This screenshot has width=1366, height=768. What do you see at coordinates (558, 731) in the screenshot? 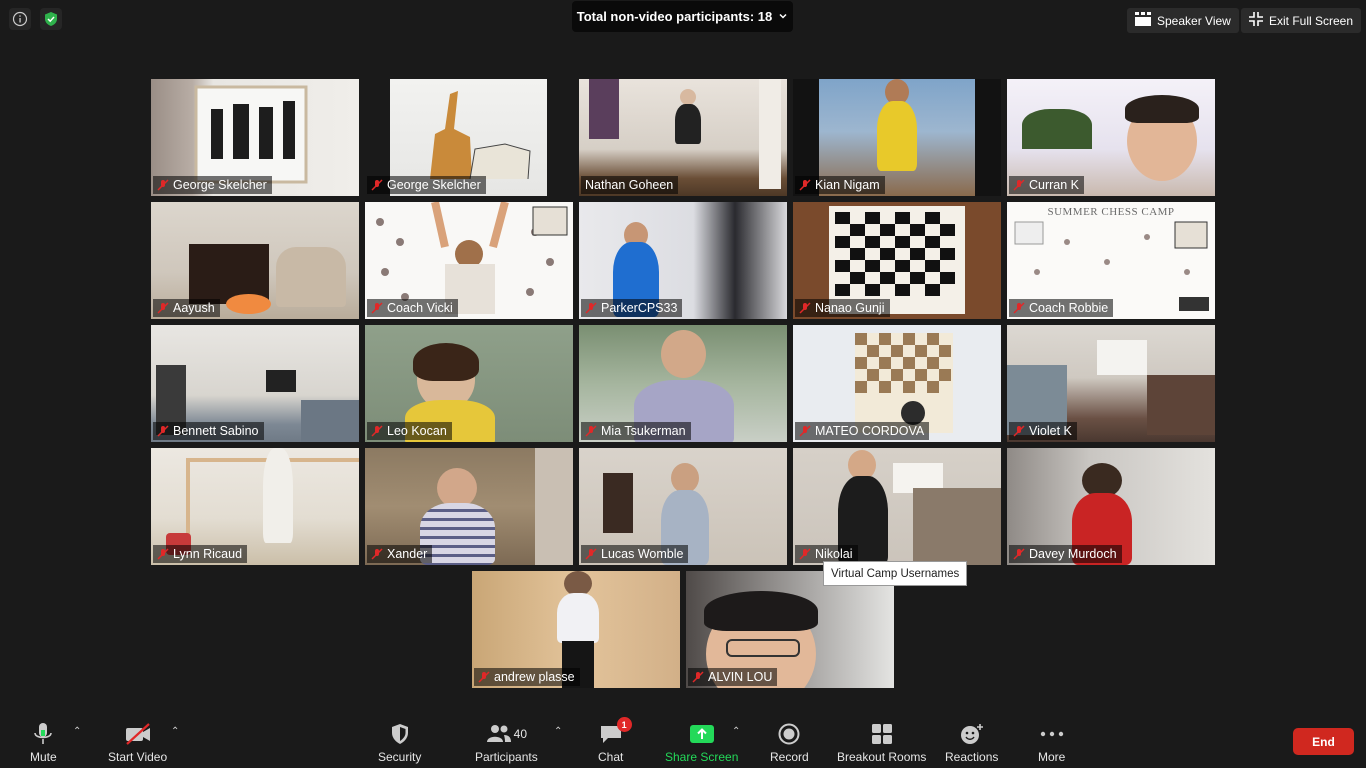
I see `participants-options-caret: ⌃` at bounding box center [558, 731].